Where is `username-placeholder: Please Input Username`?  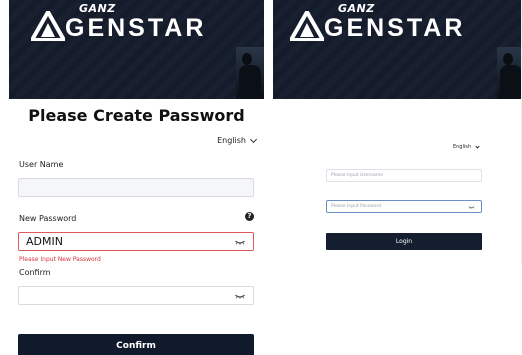
username-placeholder: Please Input Username is located at coordinates (357, 175).